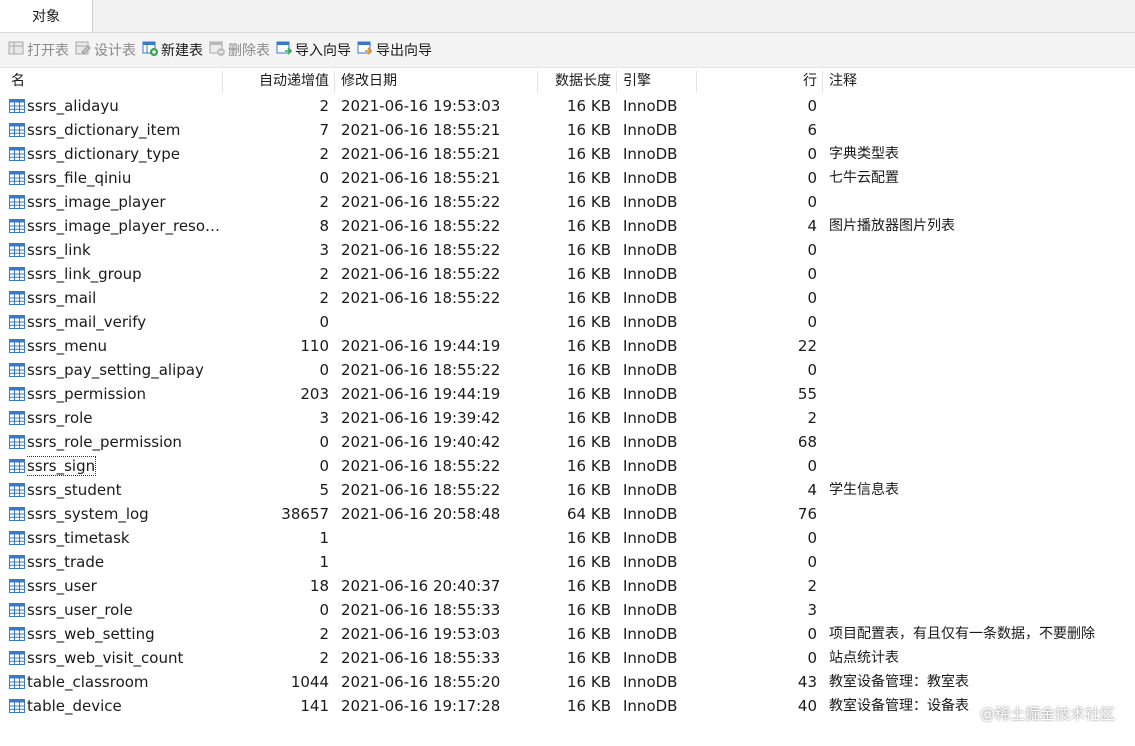  What do you see at coordinates (124, 298) in the screenshot?
I see `table-name: ssrs_mail` at bounding box center [124, 298].